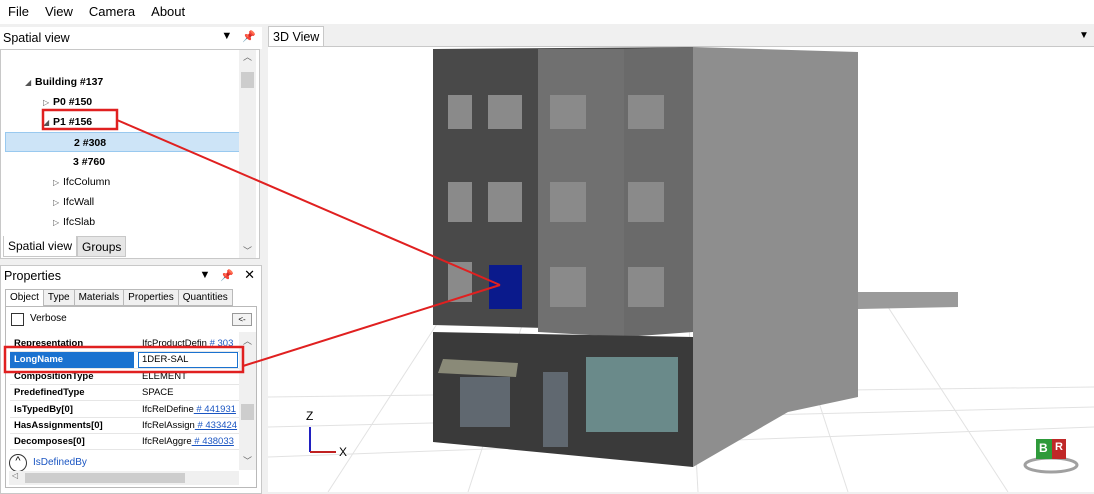  What do you see at coordinates (124, 359) in the screenshot?
I see `highlight-longname` at bounding box center [124, 359].